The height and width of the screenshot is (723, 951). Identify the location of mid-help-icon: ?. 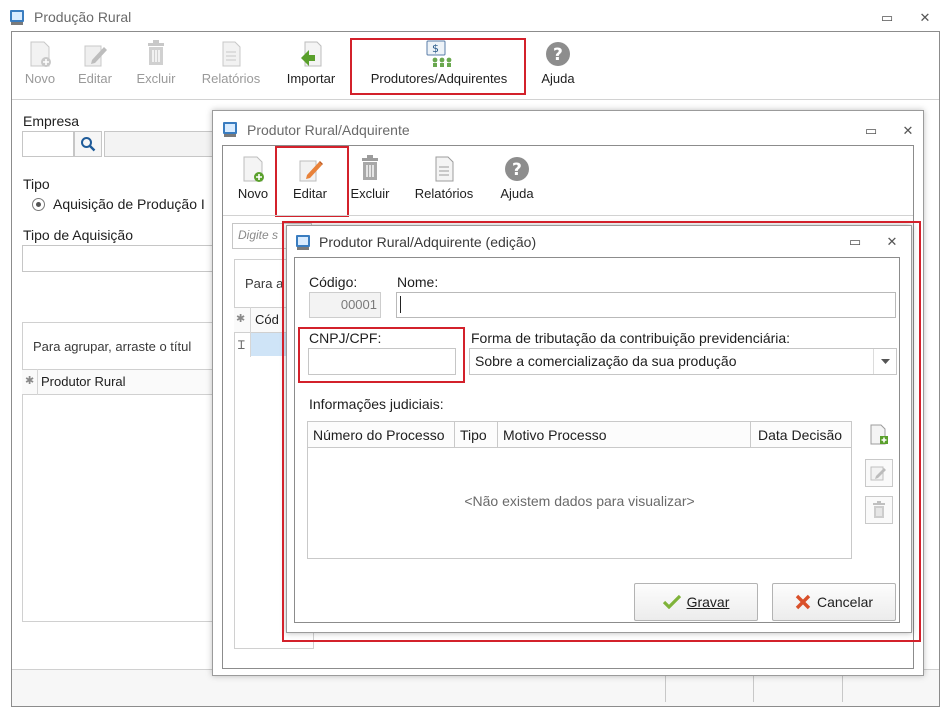
(517, 169).